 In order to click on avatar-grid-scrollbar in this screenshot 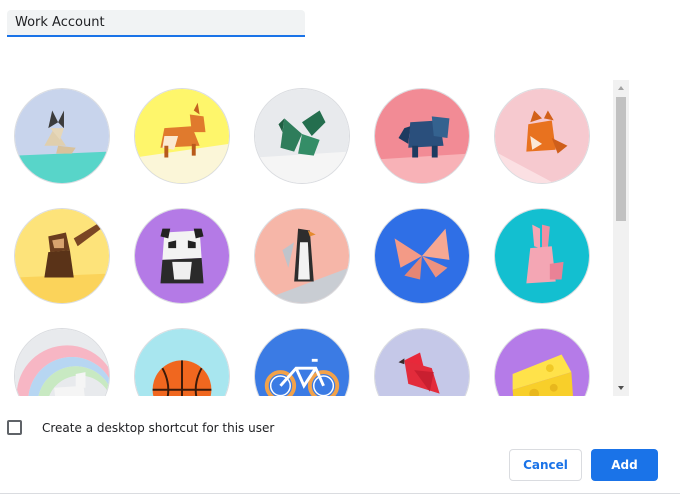, I will do `click(621, 238)`.